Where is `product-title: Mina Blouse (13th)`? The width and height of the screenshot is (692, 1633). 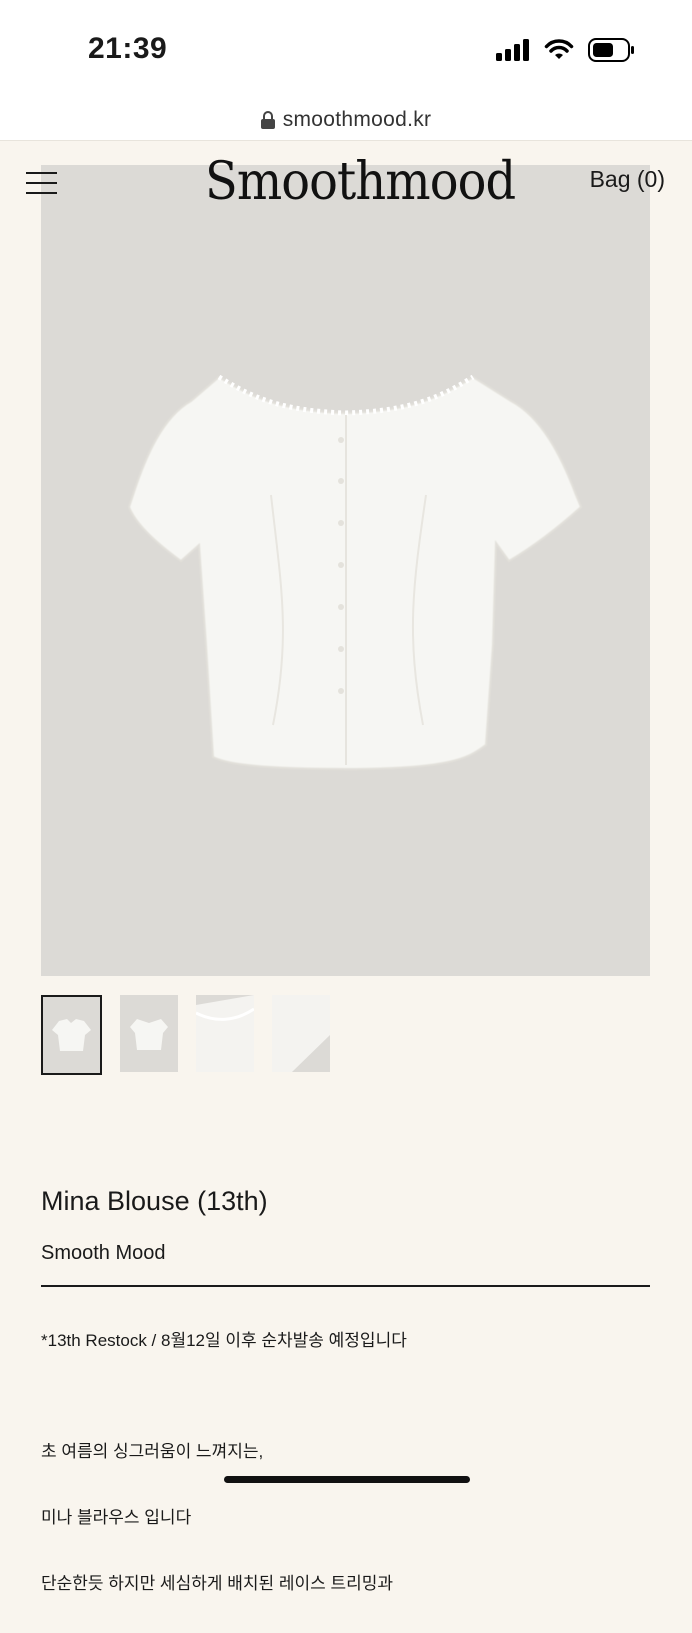
product-title: Mina Blouse (13th) is located at coordinates (154, 1201).